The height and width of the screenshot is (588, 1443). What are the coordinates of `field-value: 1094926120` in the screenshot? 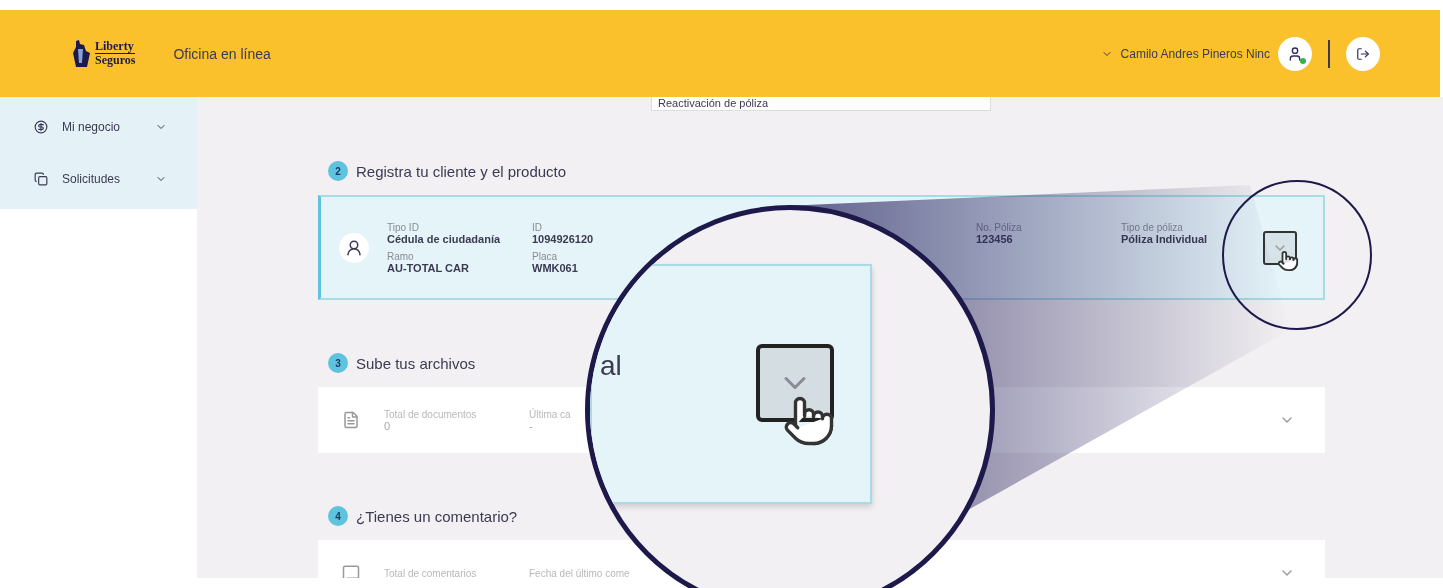 It's located at (563, 238).